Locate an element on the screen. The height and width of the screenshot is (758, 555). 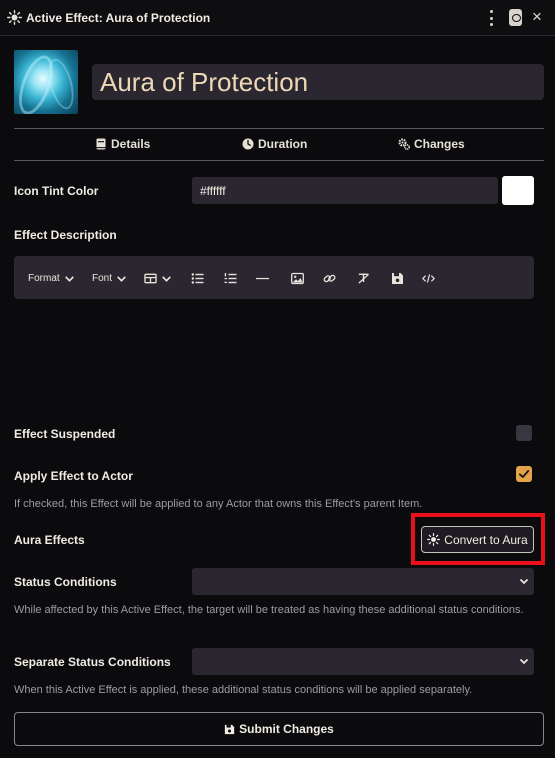
clear-formatting-icon is located at coordinates (364, 278).